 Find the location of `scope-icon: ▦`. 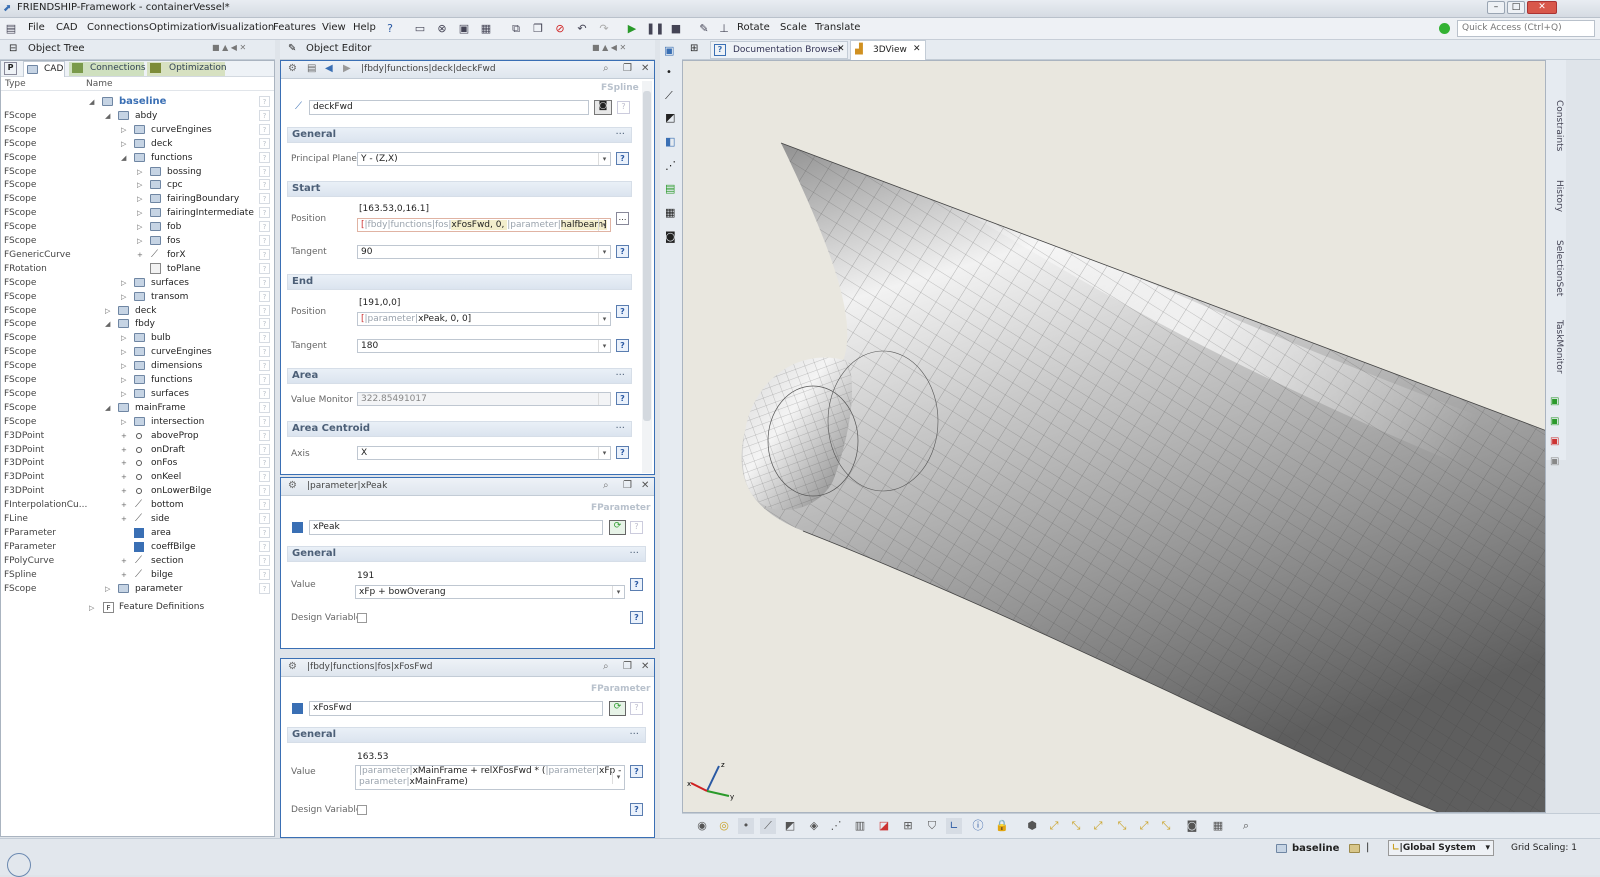

scope-icon: ▦ is located at coordinates (670, 212).